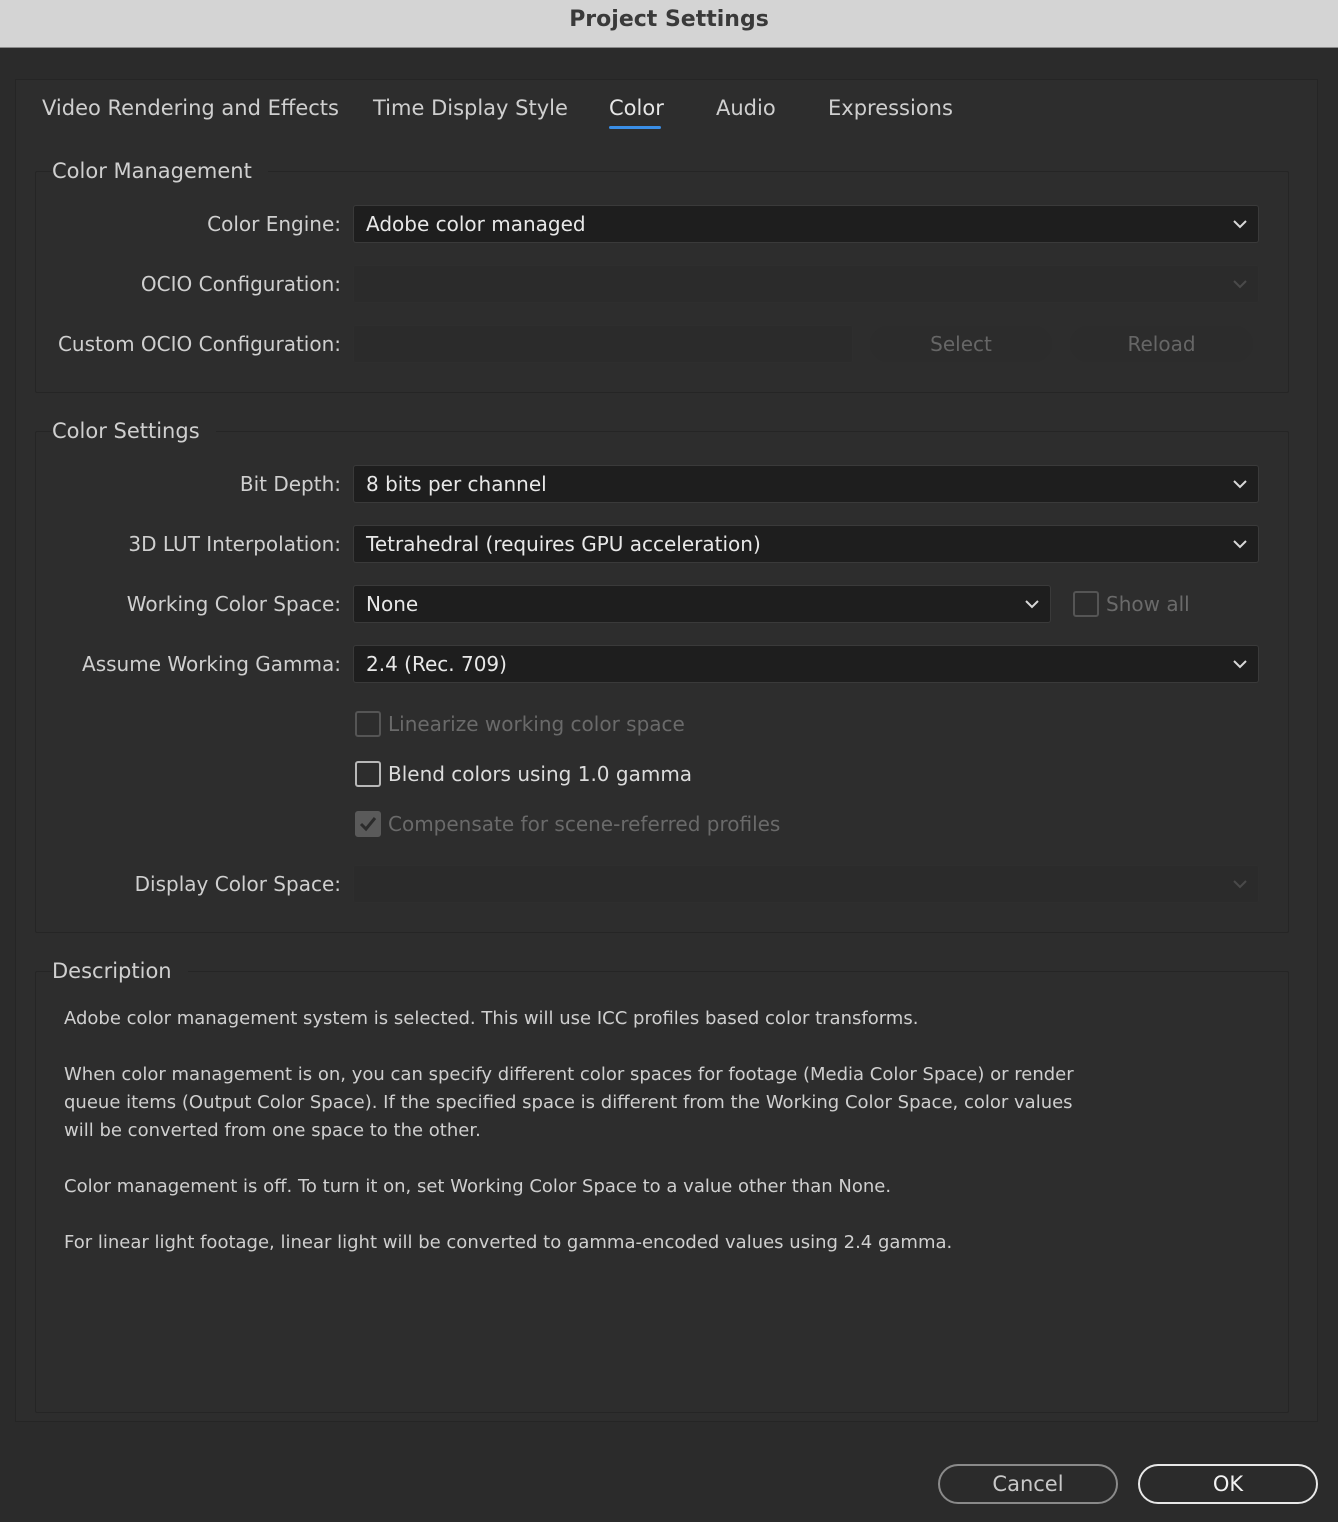  Describe the element at coordinates (636, 108) in the screenshot. I see `tab-color: Color` at that location.